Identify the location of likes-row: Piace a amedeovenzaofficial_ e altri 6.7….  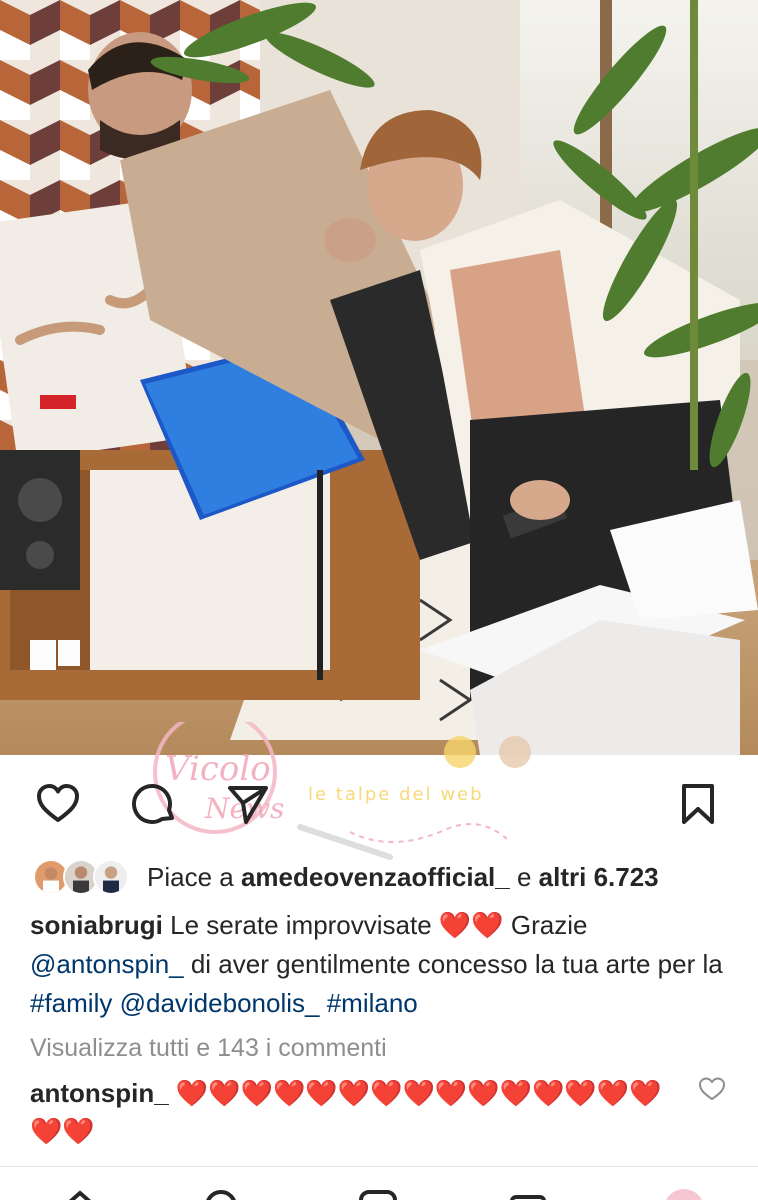
(346, 877).